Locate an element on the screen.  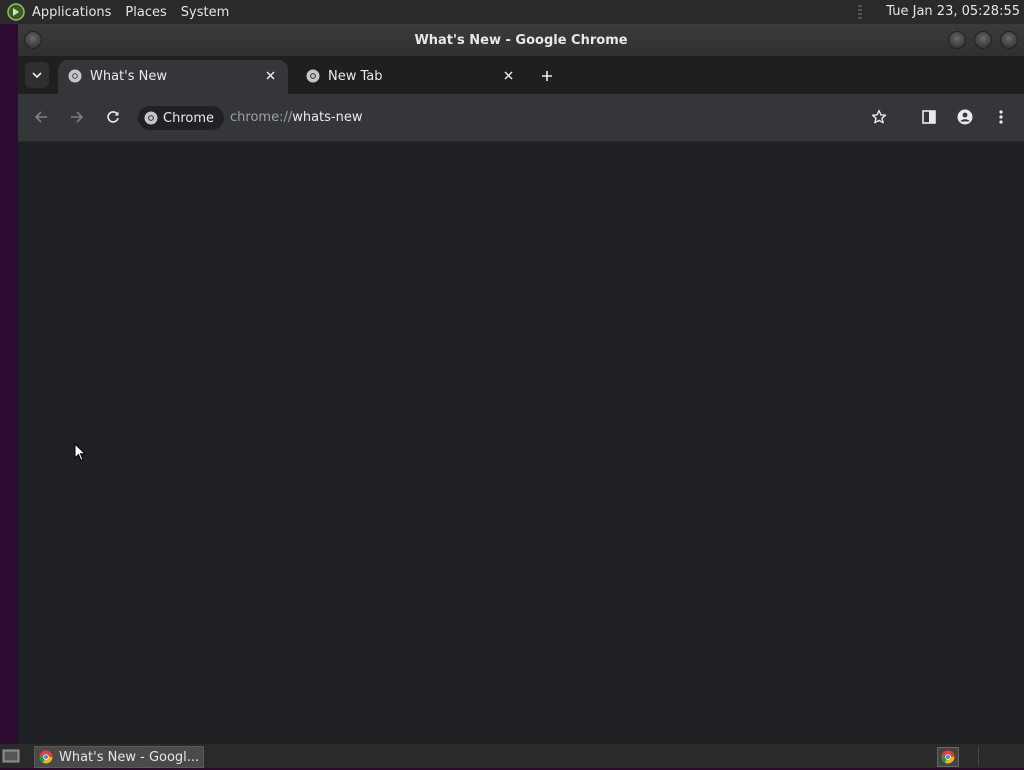
maximize-button is located at coordinates (983, 40).